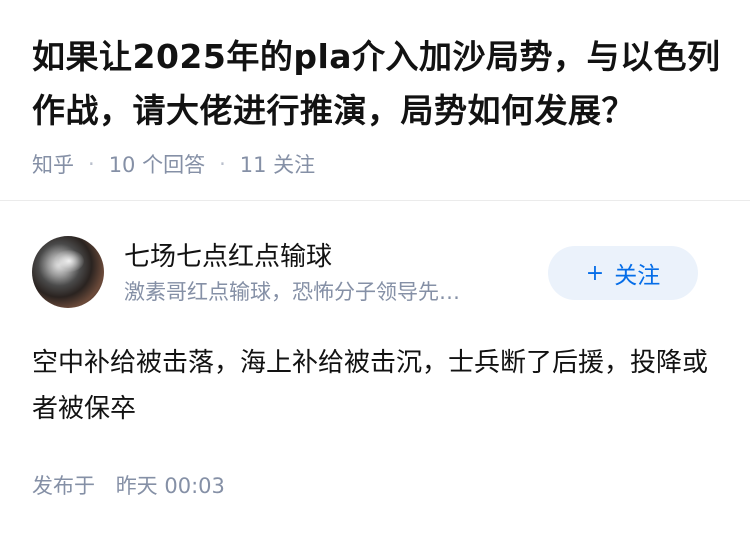 The image size is (750, 538). Describe the element at coordinates (63, 486) in the screenshot. I see `published-label: 发布于` at that location.